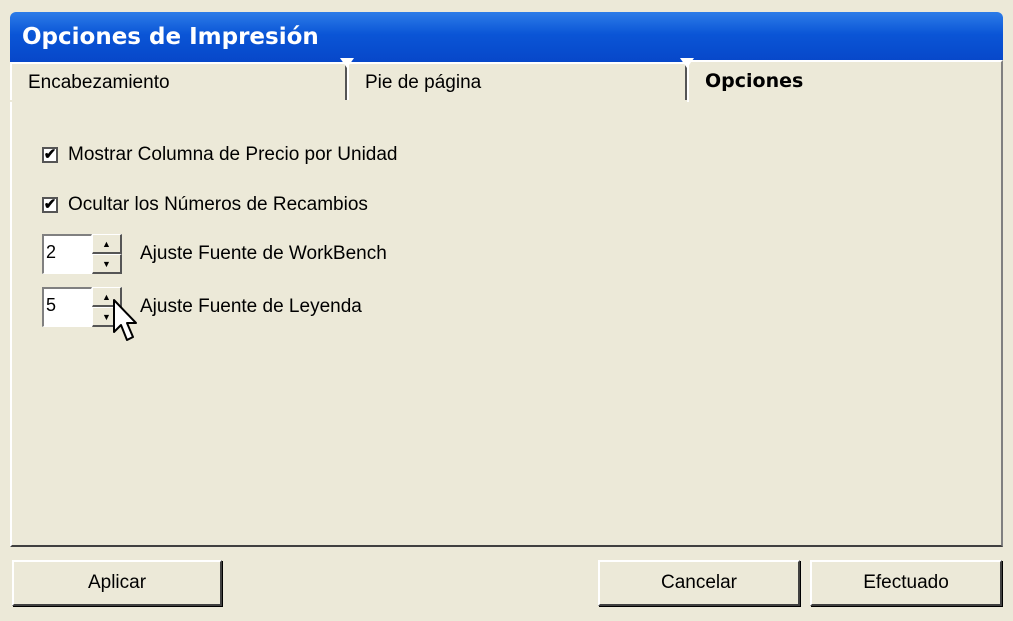 Image resolution: width=1013 pixels, height=621 pixels. I want to click on tab-footer: Pie de página, so click(517, 81).